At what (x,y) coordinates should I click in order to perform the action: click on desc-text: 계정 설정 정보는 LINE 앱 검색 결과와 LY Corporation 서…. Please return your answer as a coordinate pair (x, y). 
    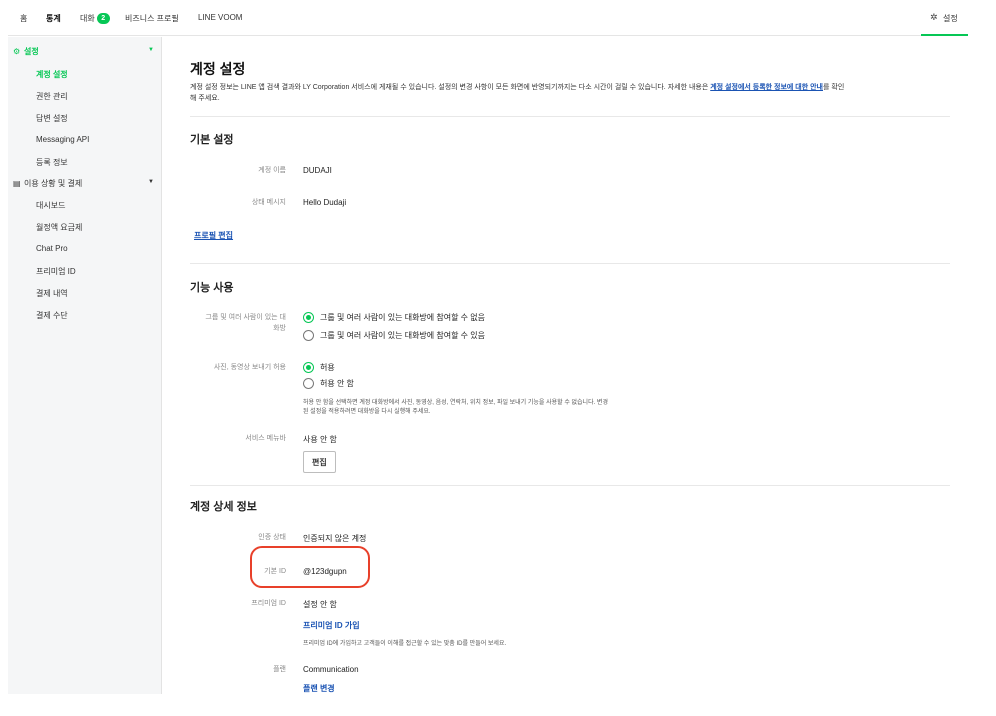
    Looking at the image, I should click on (450, 87).